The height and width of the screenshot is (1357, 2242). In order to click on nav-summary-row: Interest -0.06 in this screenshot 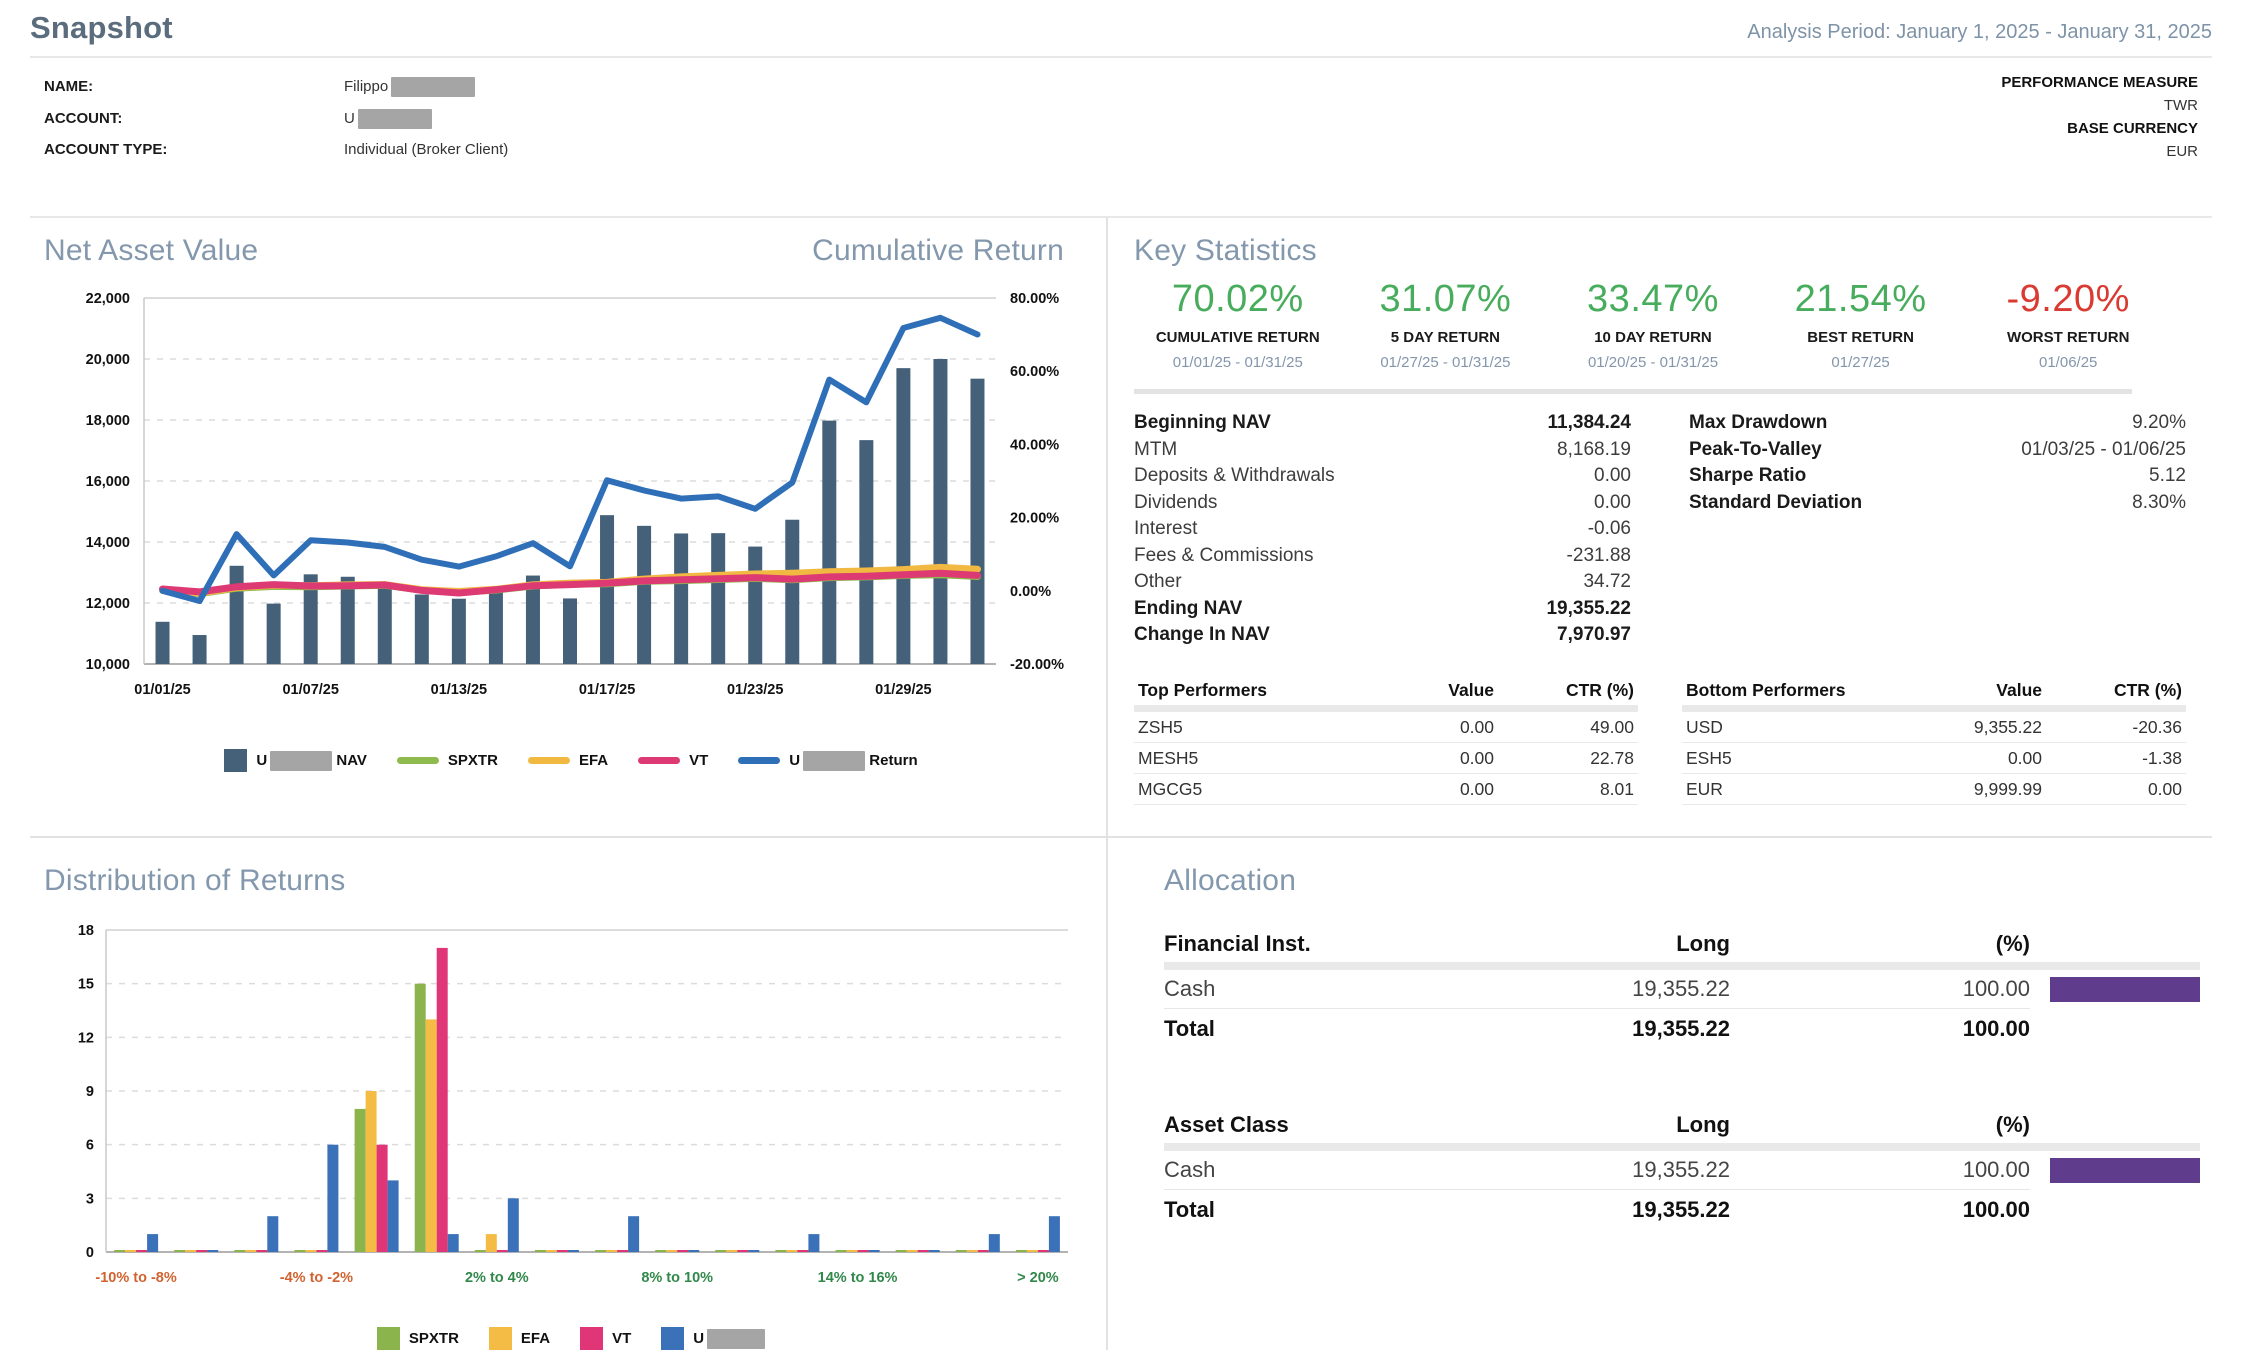, I will do `click(1382, 529)`.